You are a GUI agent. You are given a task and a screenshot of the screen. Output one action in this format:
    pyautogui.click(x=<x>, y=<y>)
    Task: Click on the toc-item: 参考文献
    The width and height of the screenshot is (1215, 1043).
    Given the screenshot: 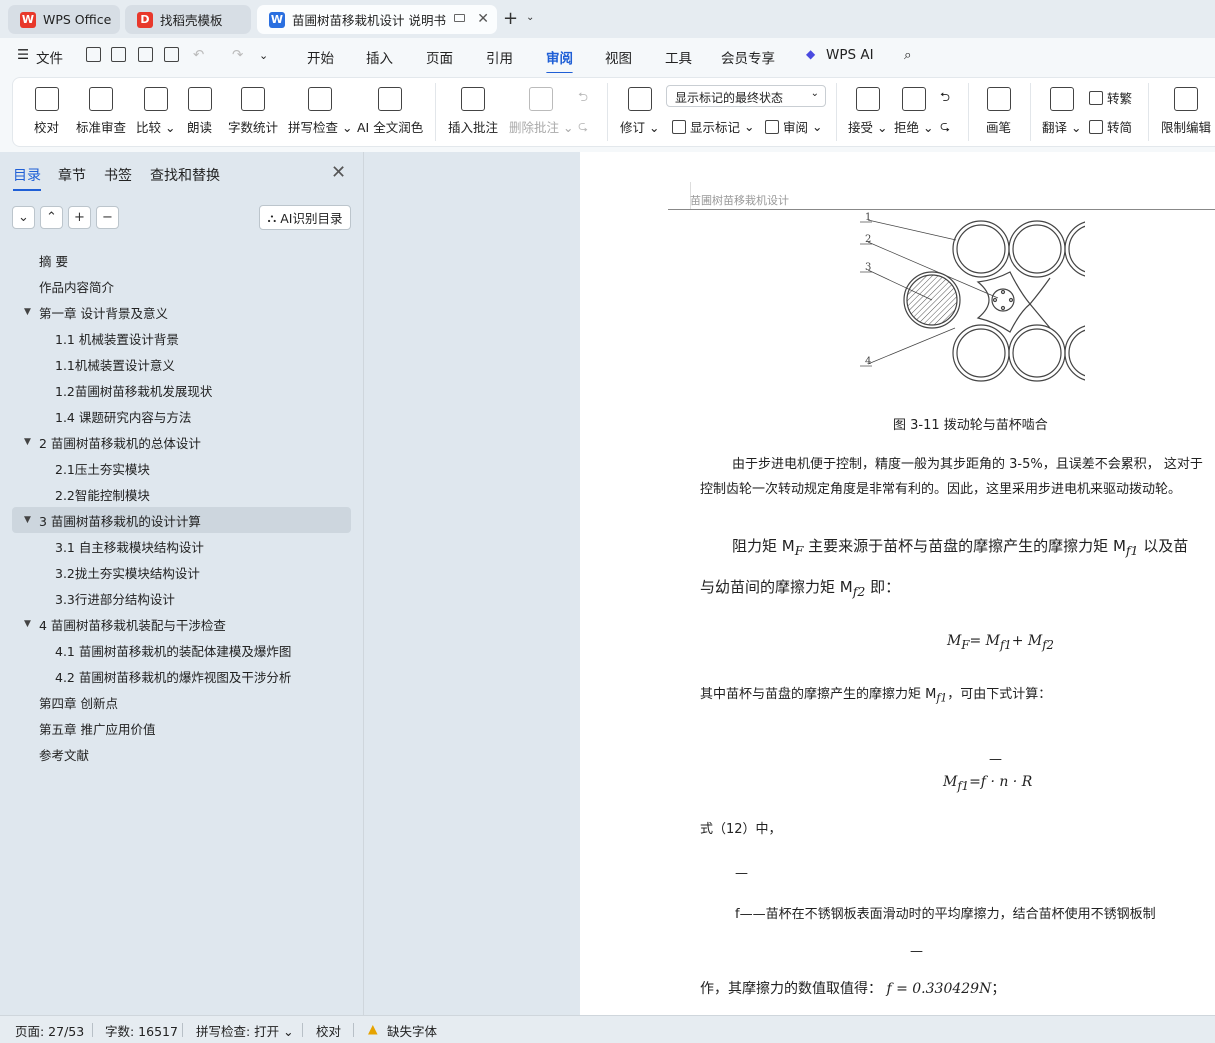 What is the action you would take?
    pyautogui.click(x=181, y=754)
    